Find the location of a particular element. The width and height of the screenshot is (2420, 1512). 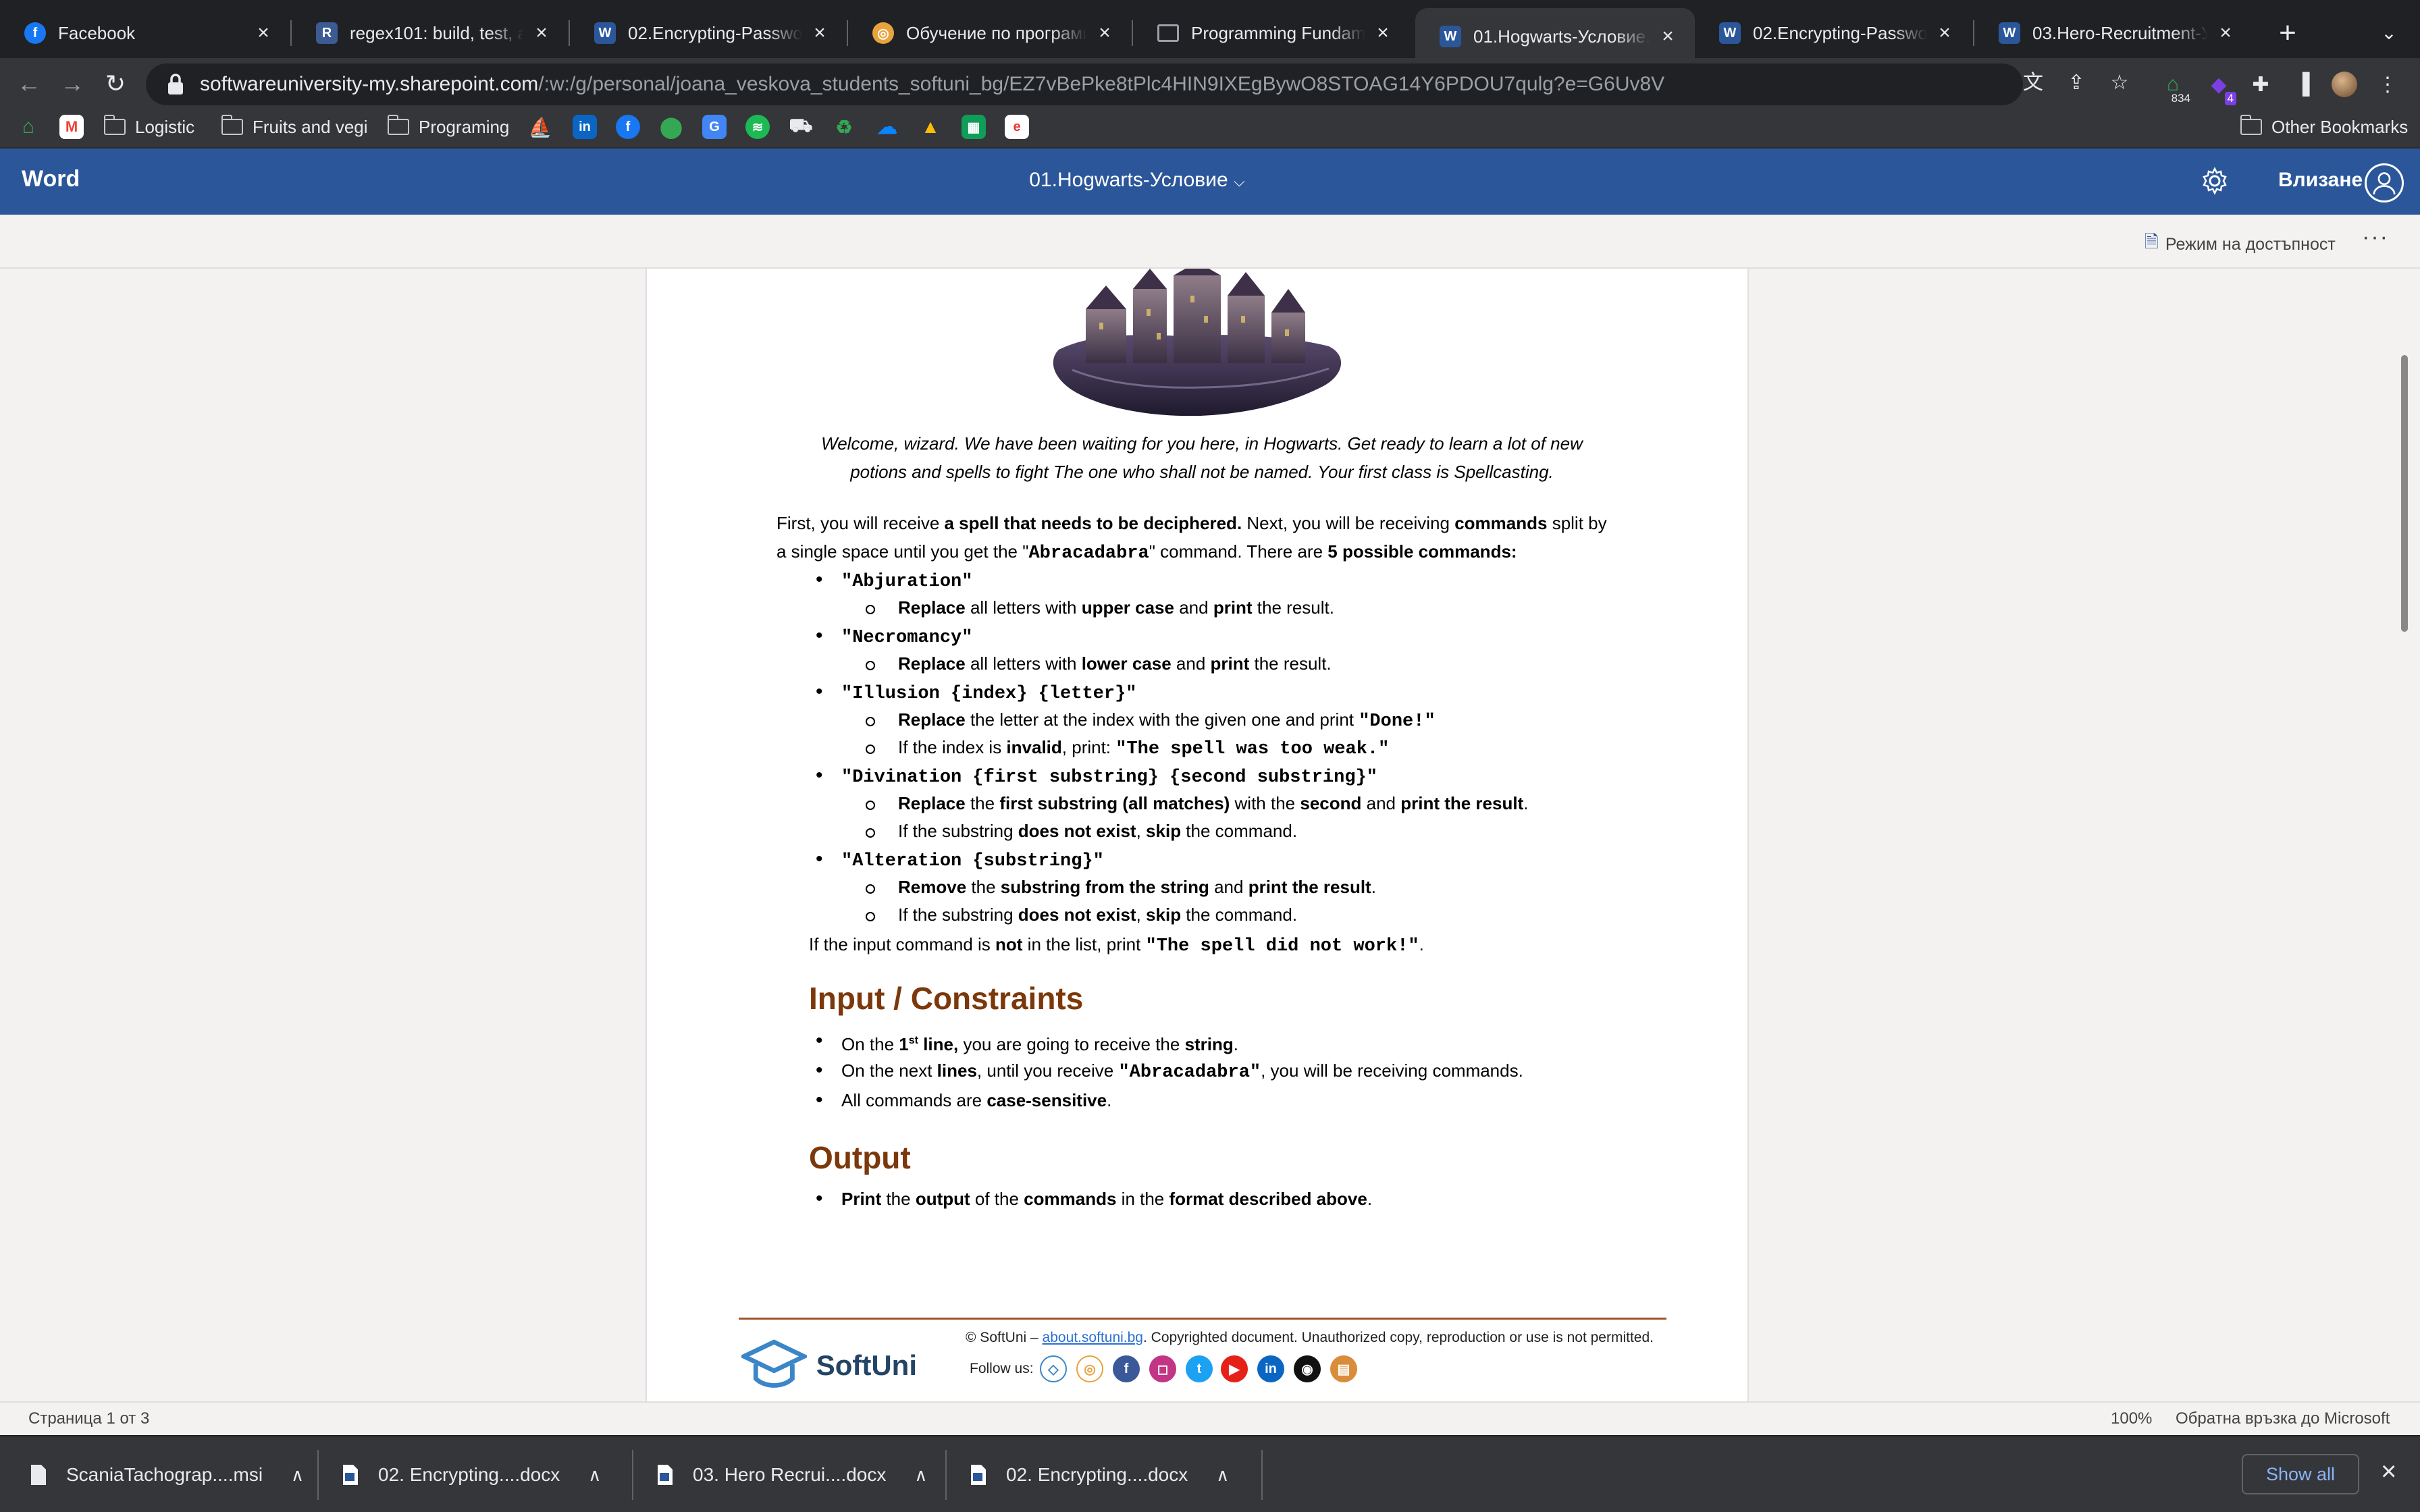

accessibility-mode-button: 🗎 Режим на достъпност is located at coordinates (2240, 245).